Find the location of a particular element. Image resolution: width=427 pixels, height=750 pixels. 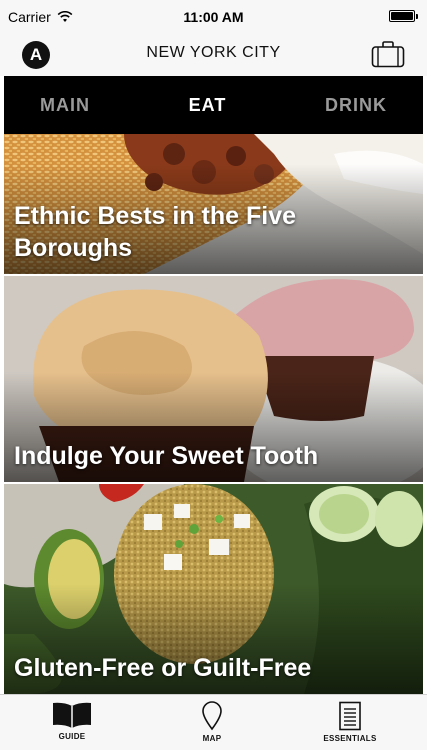

app-header: A NEW YORK CITY is located at coordinates (213, 55).